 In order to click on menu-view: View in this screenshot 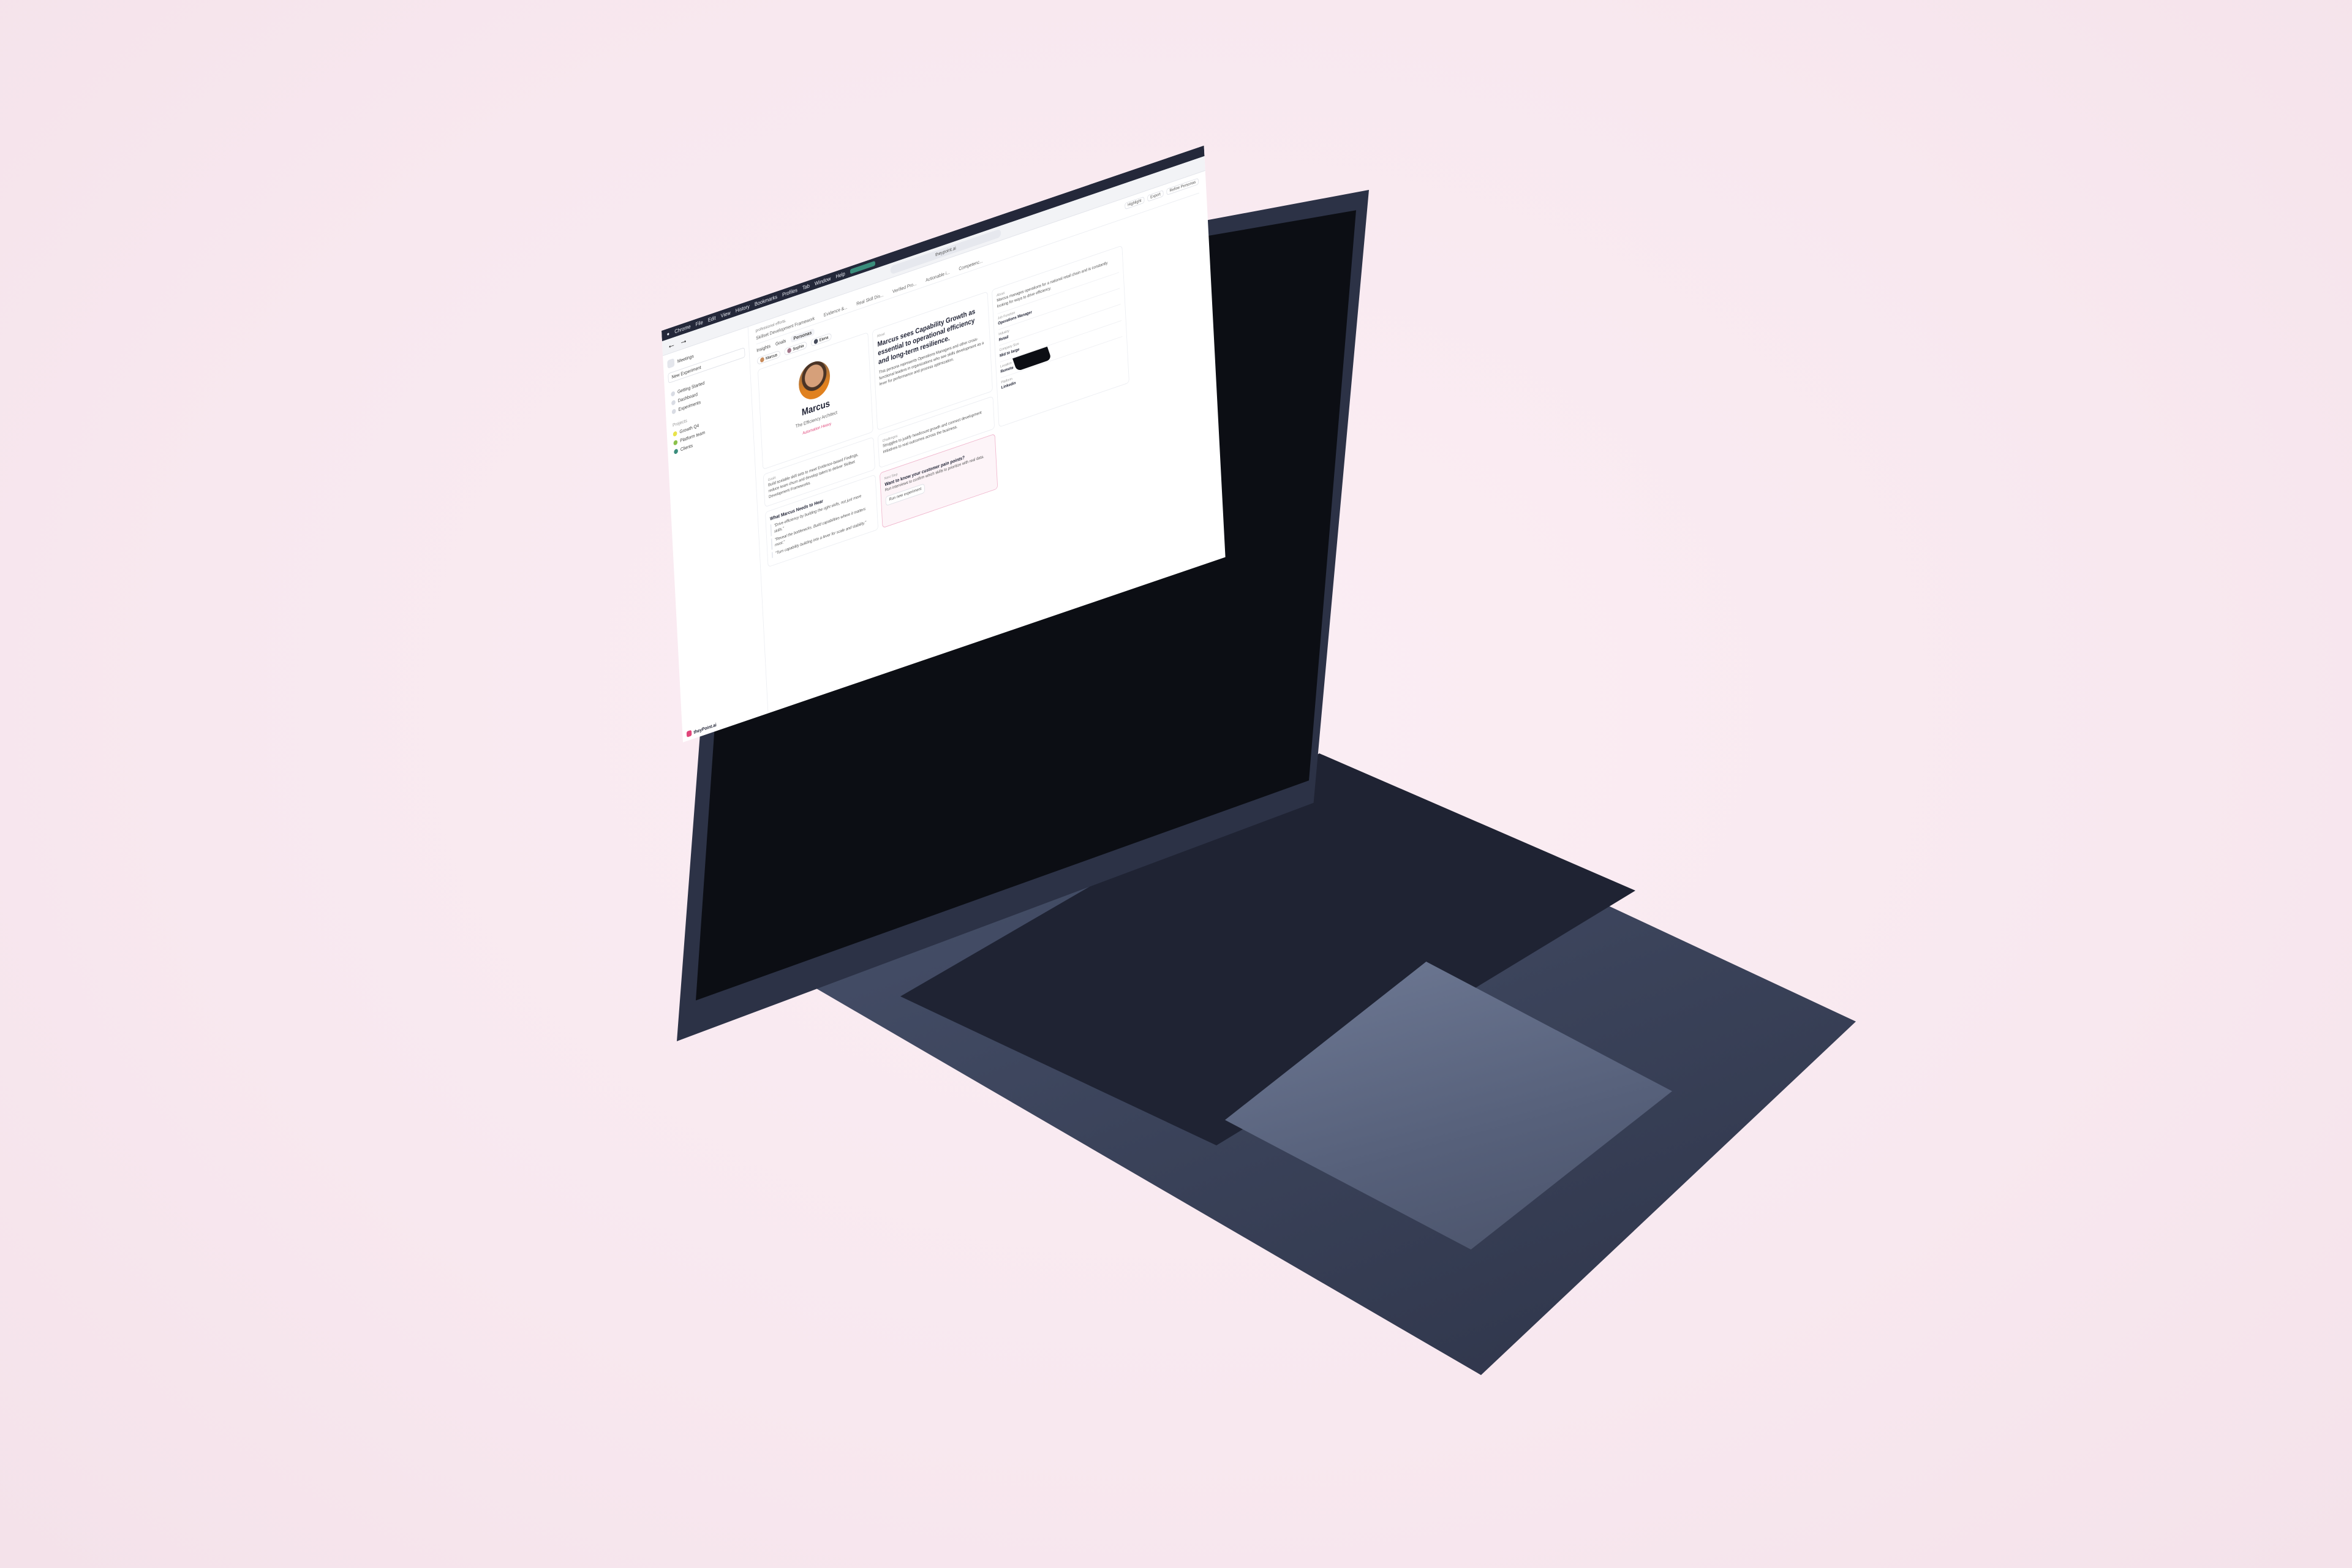, I will do `click(726, 314)`.